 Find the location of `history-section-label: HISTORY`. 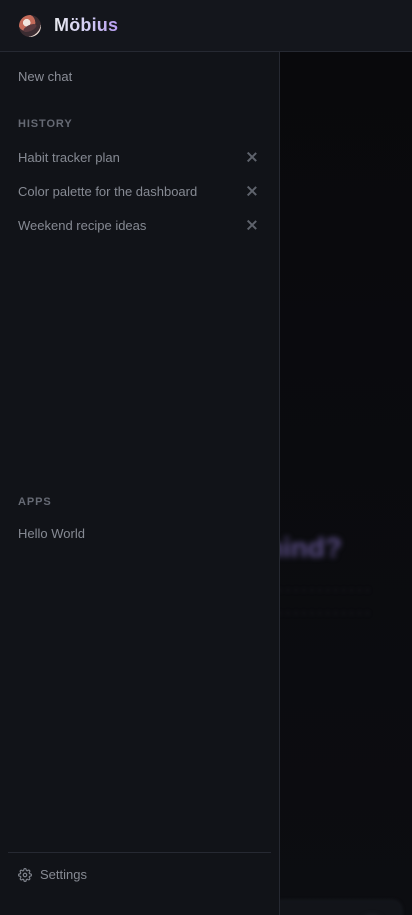

history-section-label: HISTORY is located at coordinates (45, 124).